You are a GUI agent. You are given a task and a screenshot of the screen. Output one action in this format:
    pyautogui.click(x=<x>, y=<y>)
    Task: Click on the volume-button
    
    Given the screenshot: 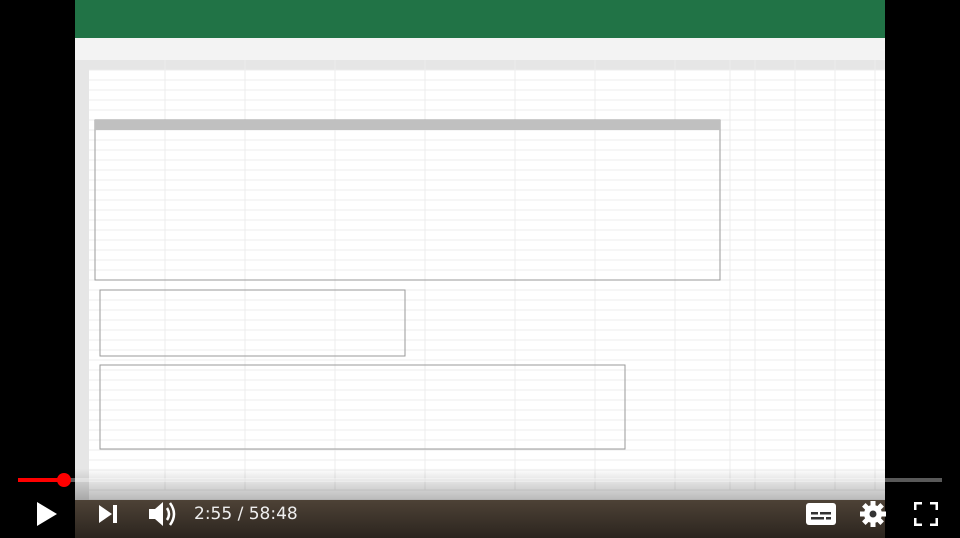 What is the action you would take?
    pyautogui.click(x=163, y=514)
    